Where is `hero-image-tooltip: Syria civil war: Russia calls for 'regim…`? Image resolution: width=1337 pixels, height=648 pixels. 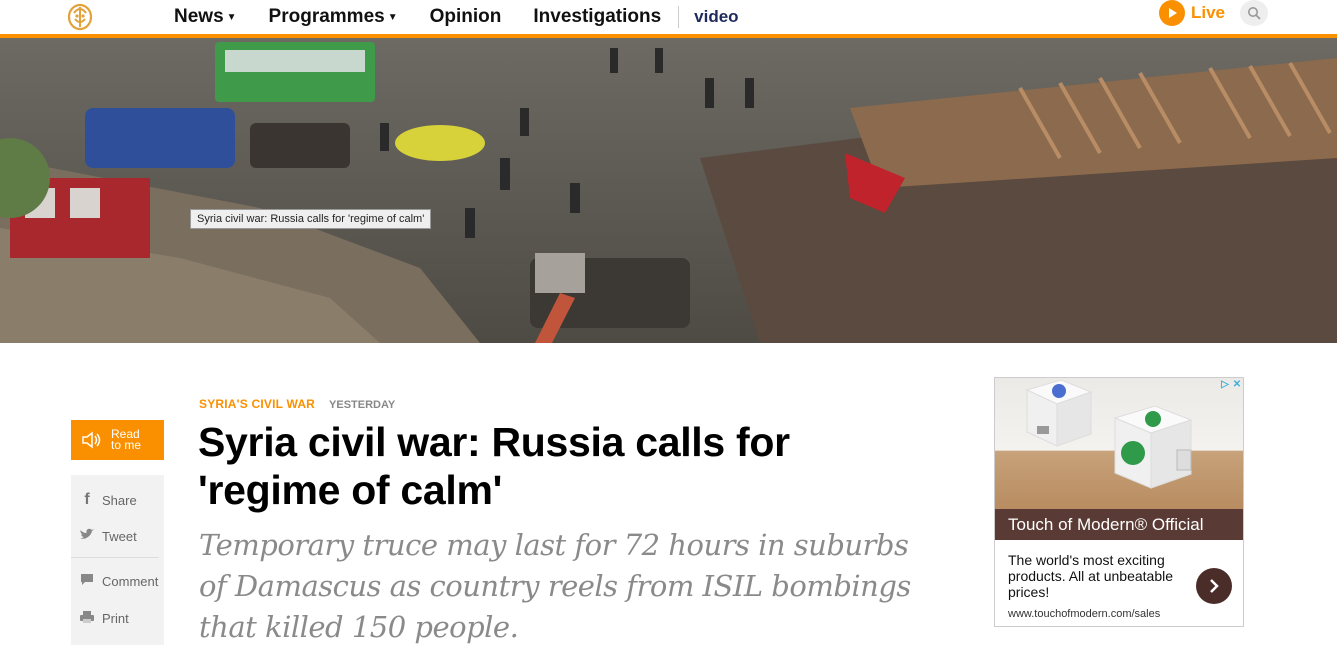
hero-image-tooltip: Syria civil war: Russia calls for 'regim… is located at coordinates (311, 219).